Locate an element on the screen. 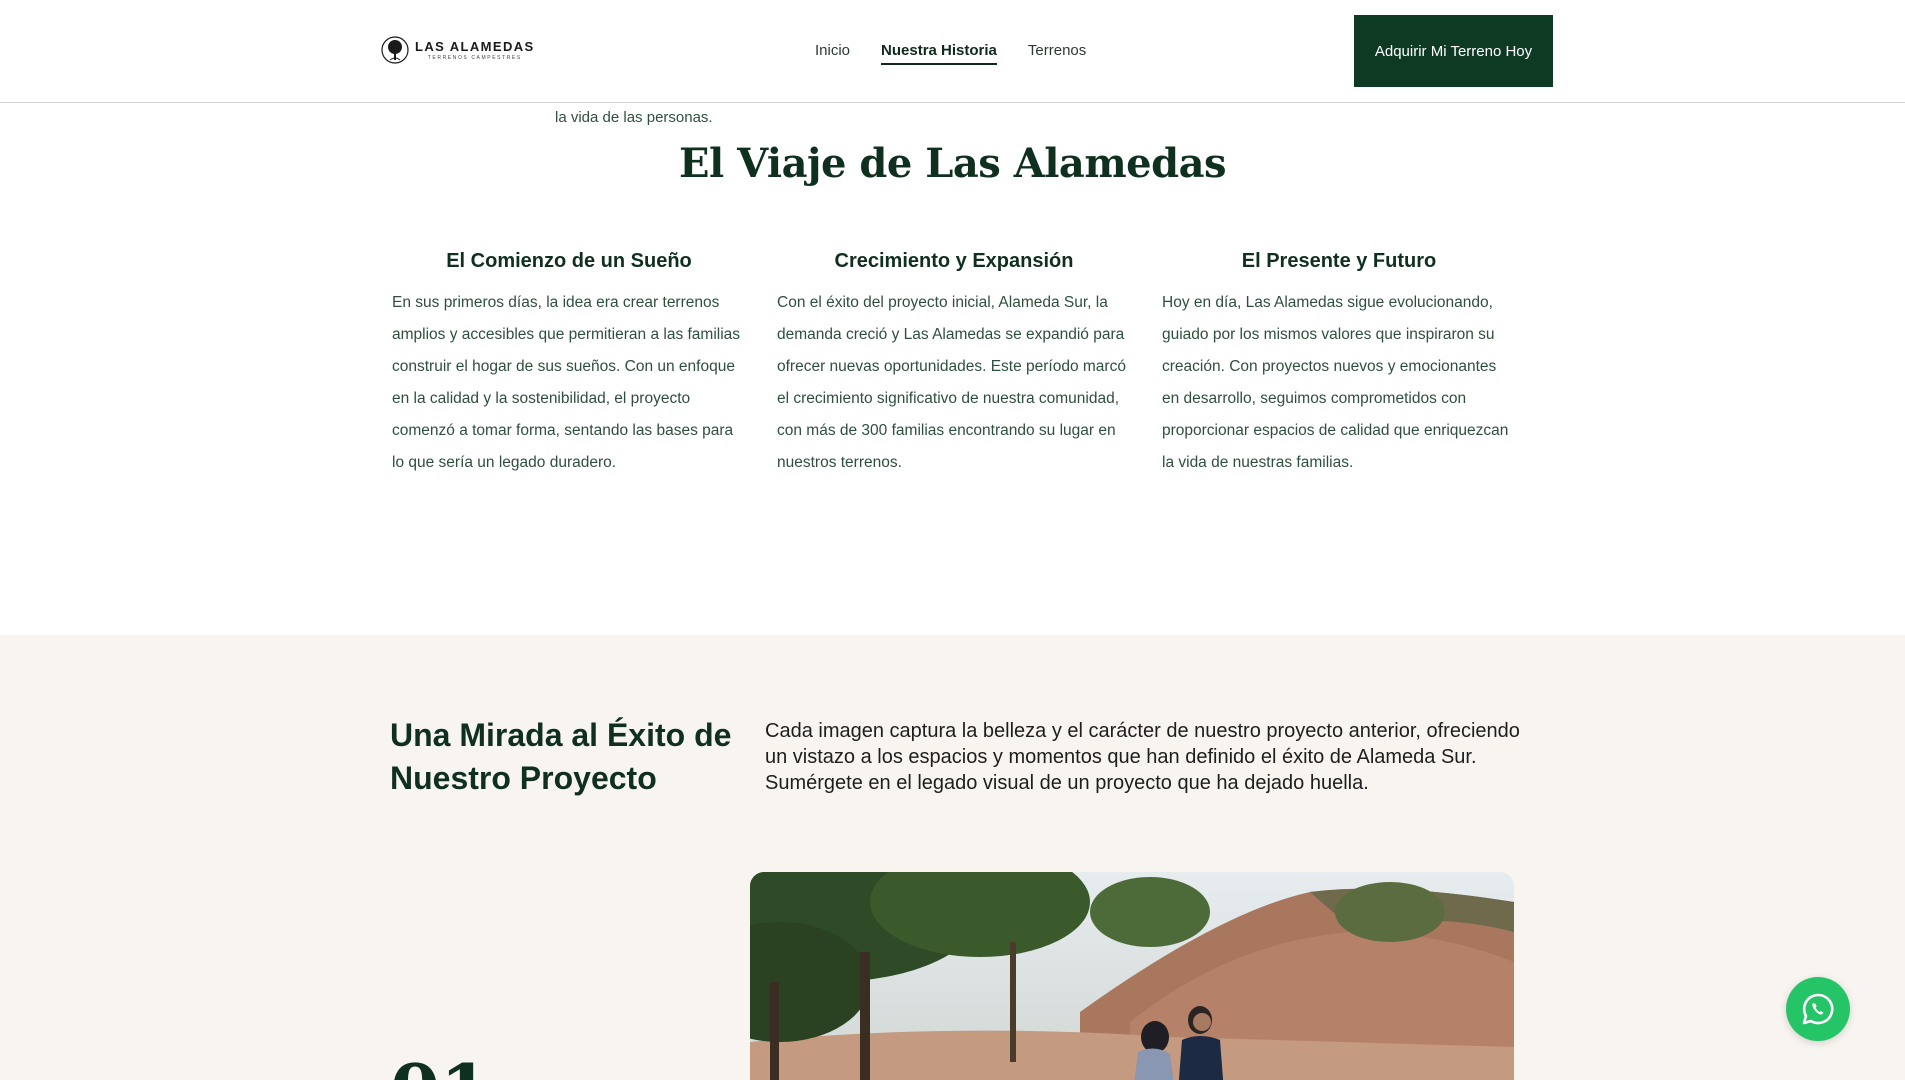 This screenshot has height=1080, width=1905. intro-tail-text: la vida de las personas. is located at coordinates (634, 117).